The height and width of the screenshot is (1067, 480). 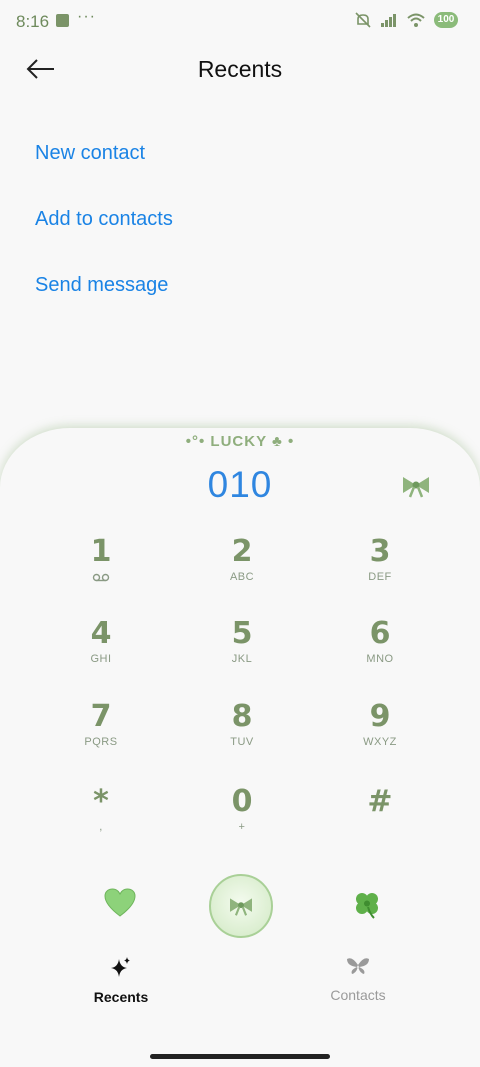 I want to click on send-message-link: Send message, so click(x=101, y=285).